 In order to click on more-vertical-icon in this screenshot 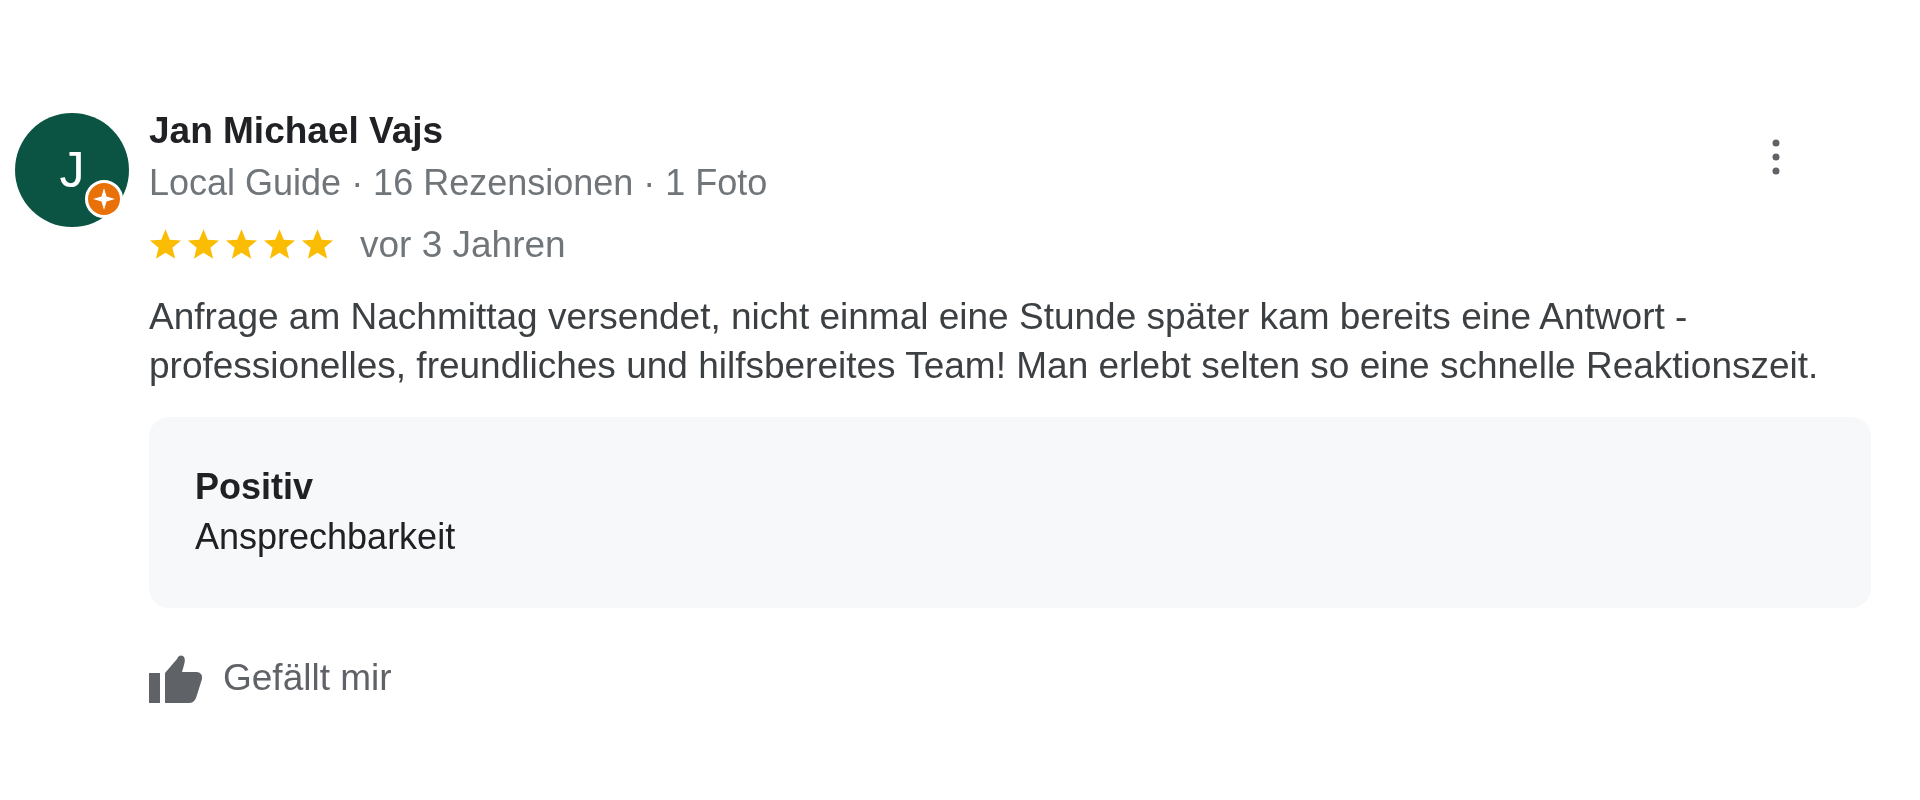, I will do `click(1776, 157)`.